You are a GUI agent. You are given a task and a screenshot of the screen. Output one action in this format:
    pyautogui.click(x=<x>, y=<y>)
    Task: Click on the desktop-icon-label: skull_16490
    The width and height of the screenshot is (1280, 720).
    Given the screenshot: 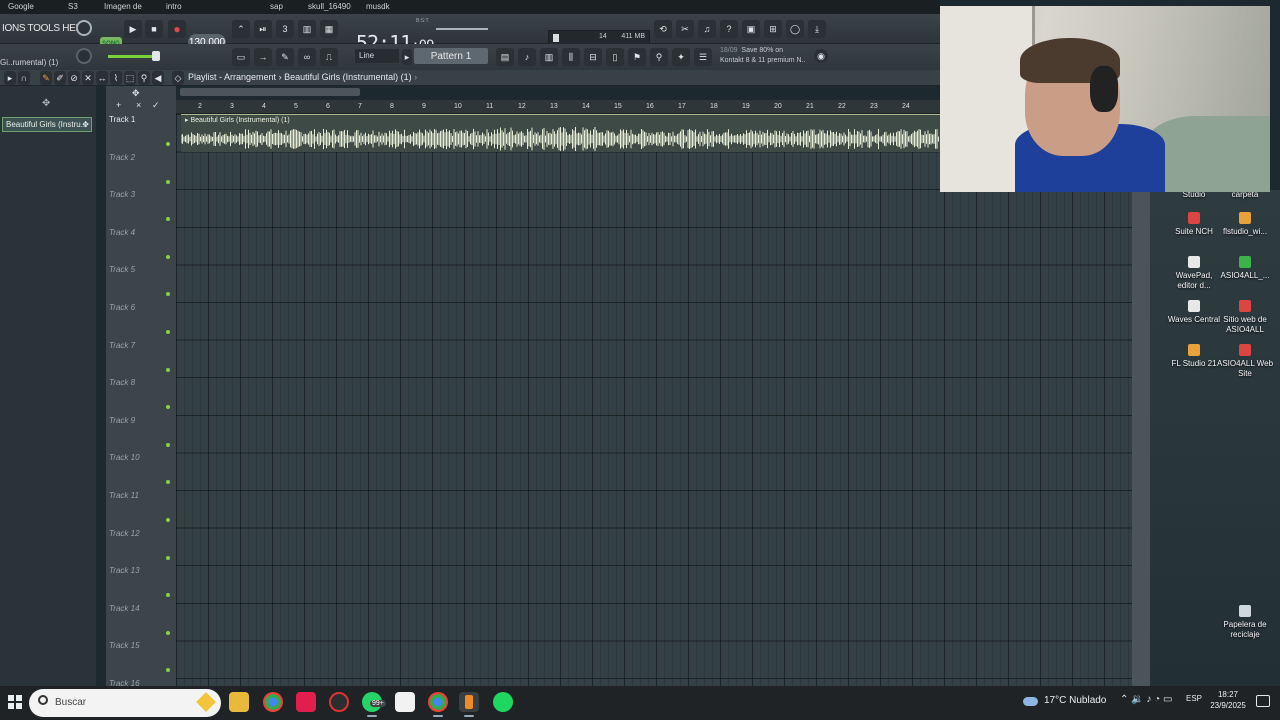 What is the action you would take?
    pyautogui.click(x=329, y=6)
    